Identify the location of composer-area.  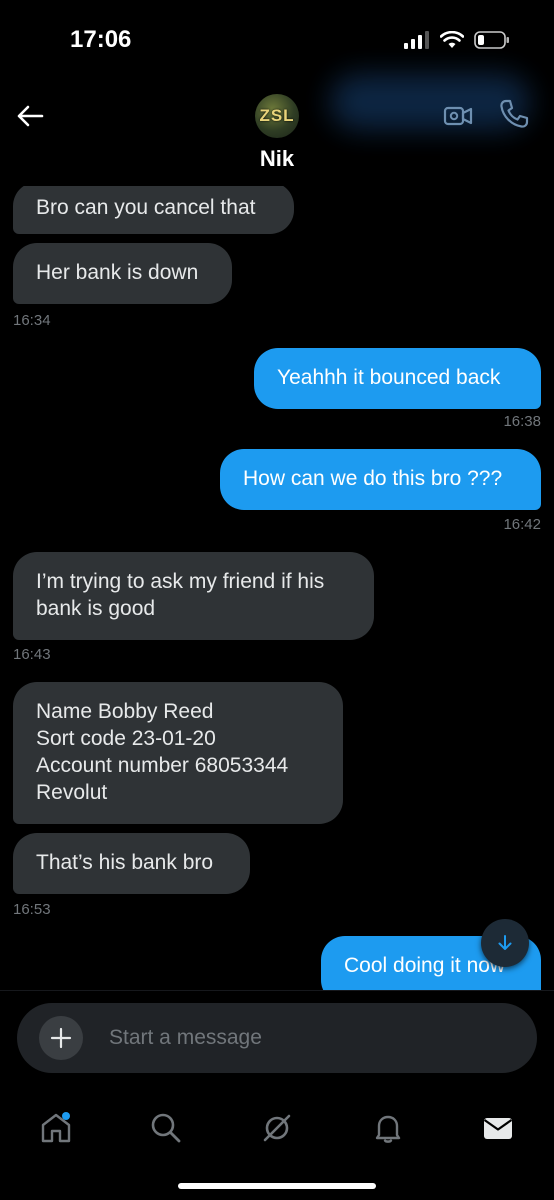
(277, 1038).